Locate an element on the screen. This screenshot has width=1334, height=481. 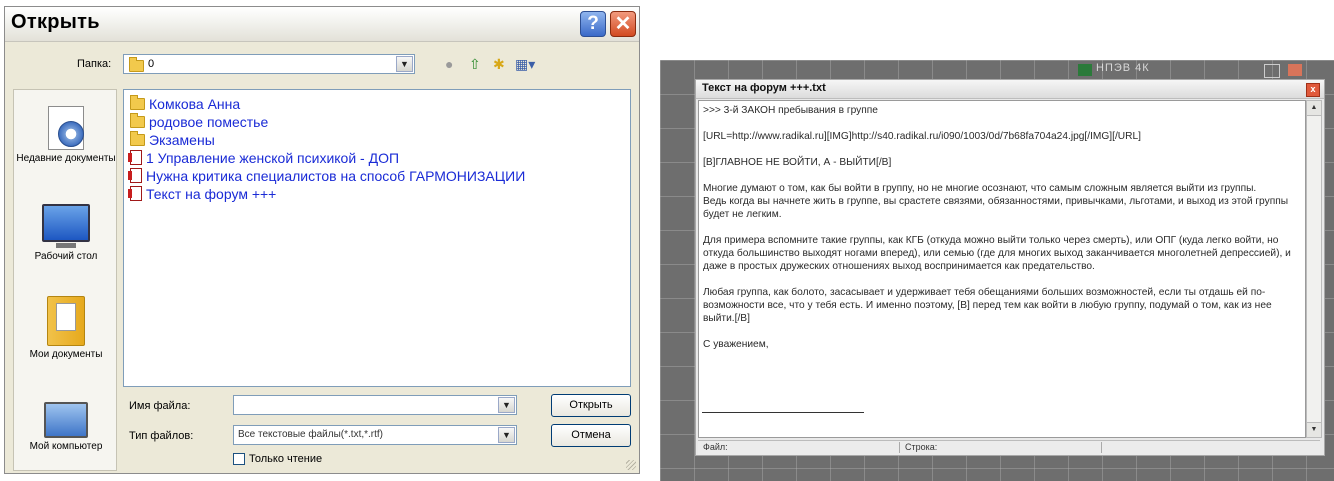
place-my-computer: Мой компьютер is located at coordinates (65, 427).